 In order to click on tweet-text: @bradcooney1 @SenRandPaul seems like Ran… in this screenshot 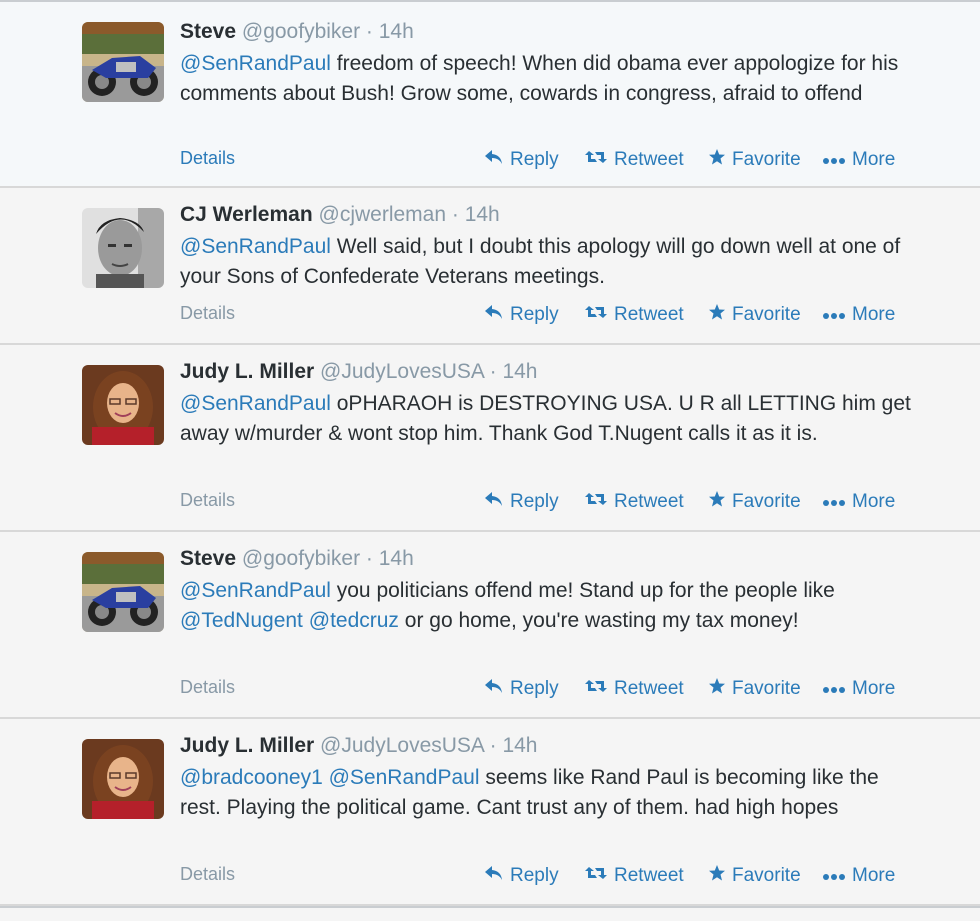, I will do `click(550, 793)`.